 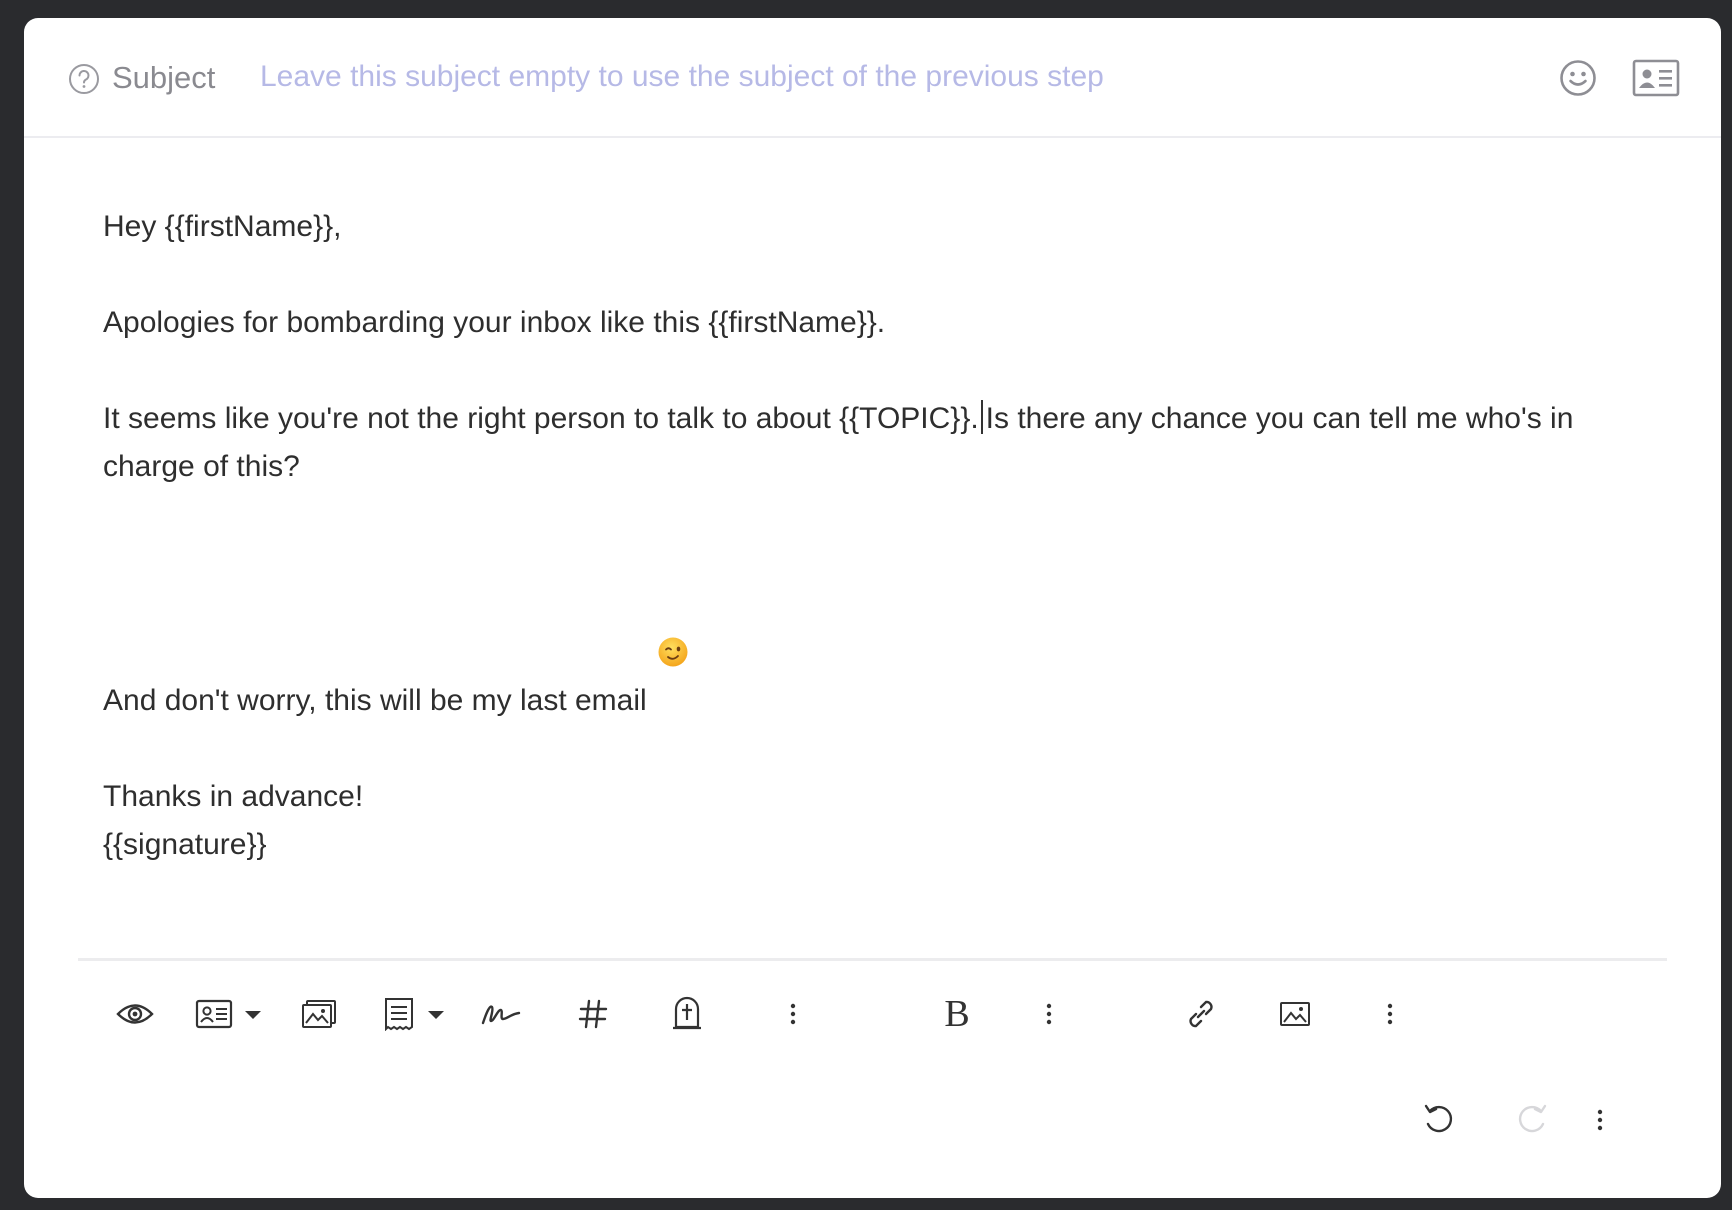 I want to click on winking-face-icon, so click(x=673, y=603).